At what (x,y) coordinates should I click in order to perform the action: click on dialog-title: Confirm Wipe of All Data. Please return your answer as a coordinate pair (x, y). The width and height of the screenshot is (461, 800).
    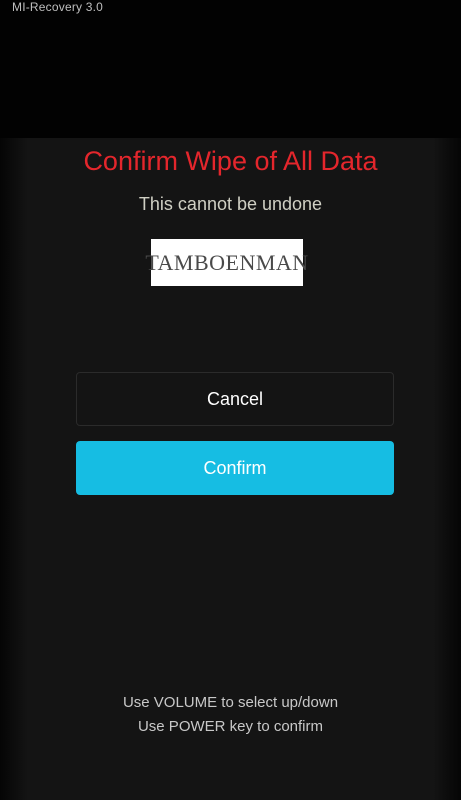
    Looking at the image, I should click on (230, 161).